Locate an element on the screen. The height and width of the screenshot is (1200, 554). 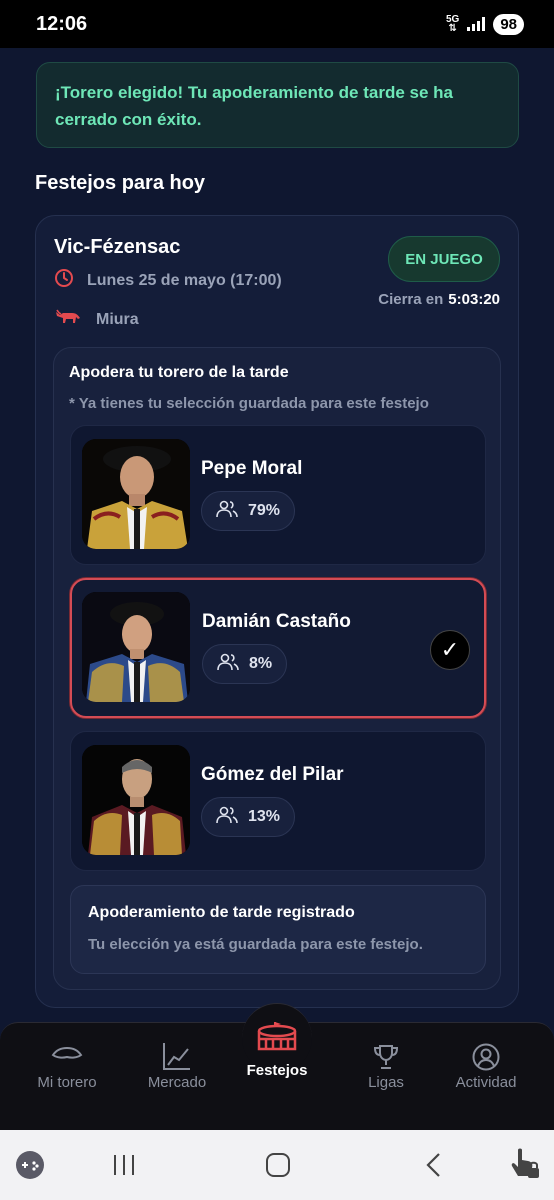
nav-label: Mercado is located at coordinates (177, 1082).